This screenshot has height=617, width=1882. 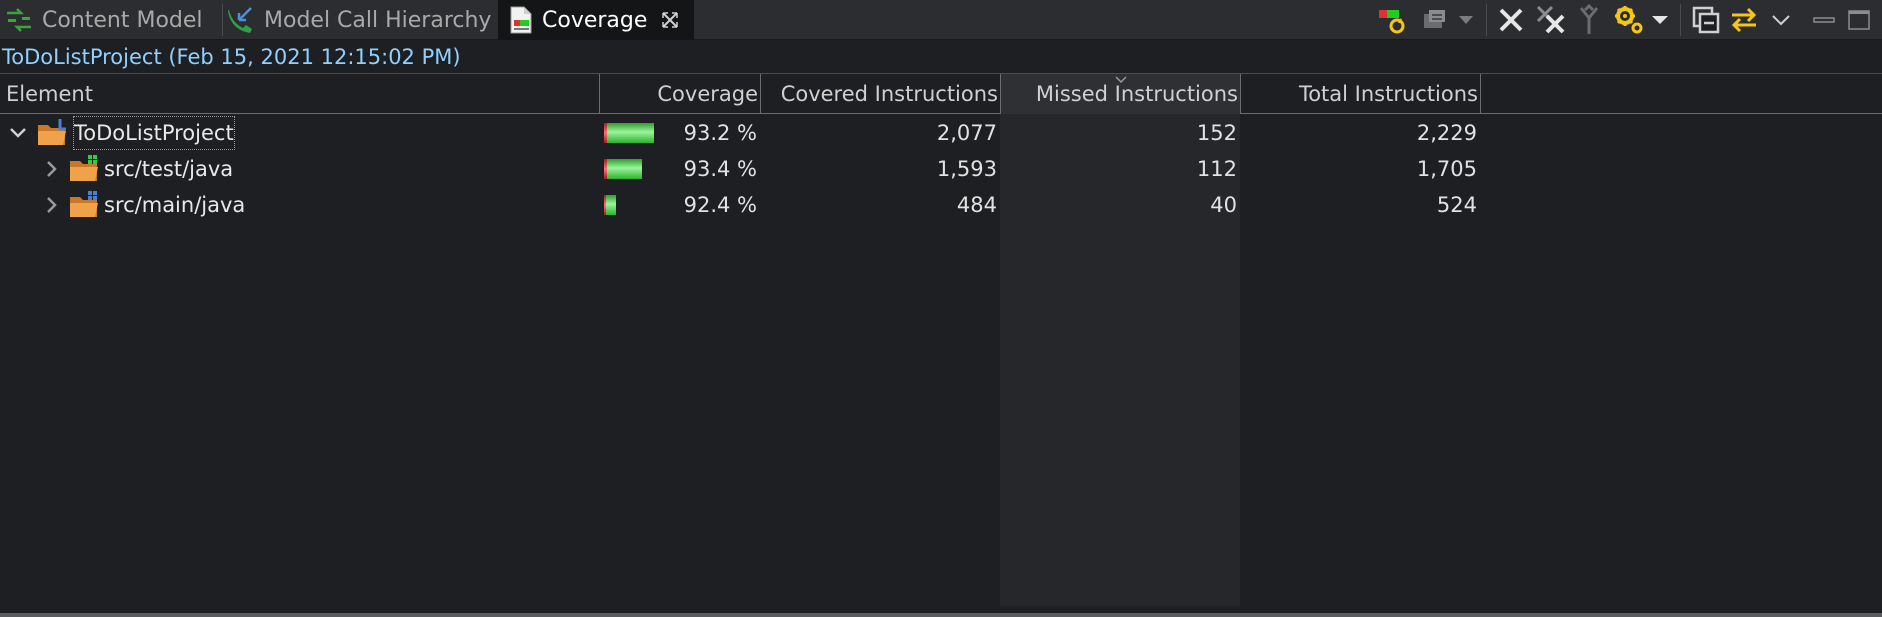 I want to click on content-model-icon, so click(x=19, y=20).